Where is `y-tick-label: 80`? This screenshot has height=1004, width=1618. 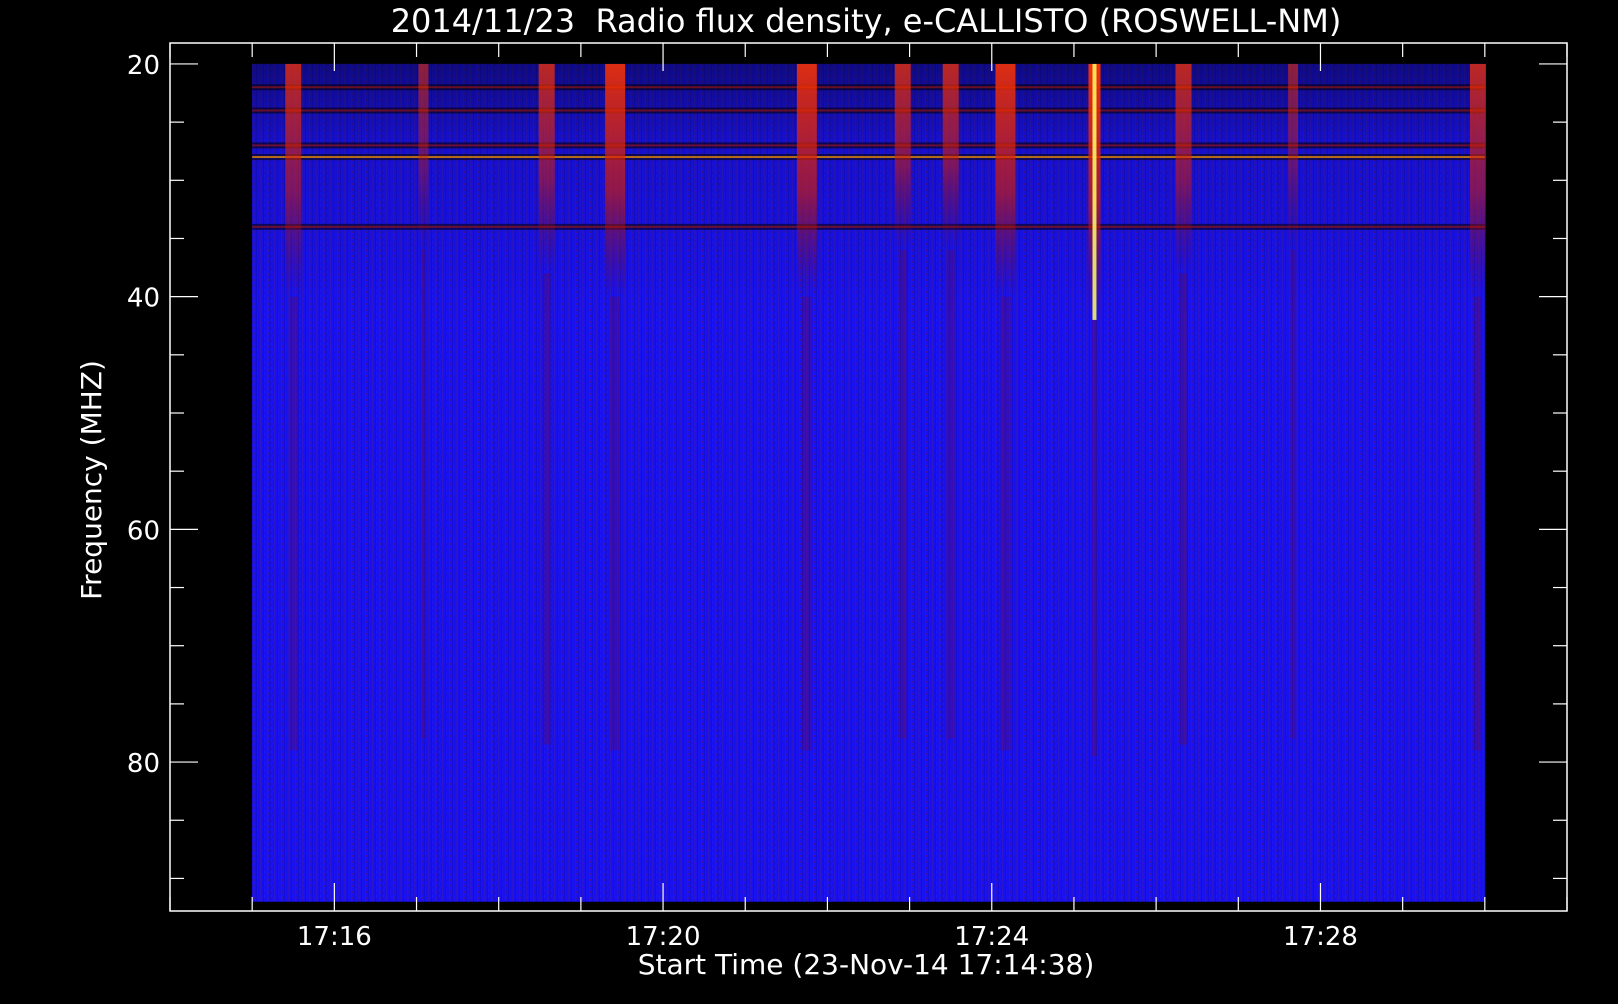
y-tick-label: 80 is located at coordinates (143, 764).